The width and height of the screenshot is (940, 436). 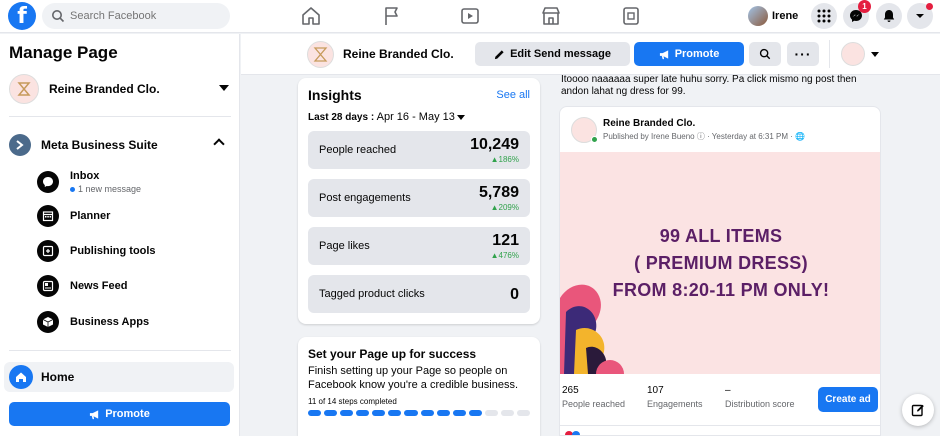 I want to click on sidebar-promote-button: Promote, so click(x=119, y=414).